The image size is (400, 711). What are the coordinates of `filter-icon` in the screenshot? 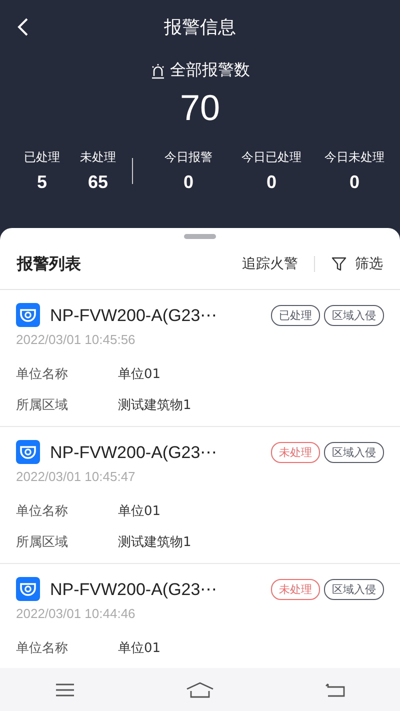 It's located at (339, 264).